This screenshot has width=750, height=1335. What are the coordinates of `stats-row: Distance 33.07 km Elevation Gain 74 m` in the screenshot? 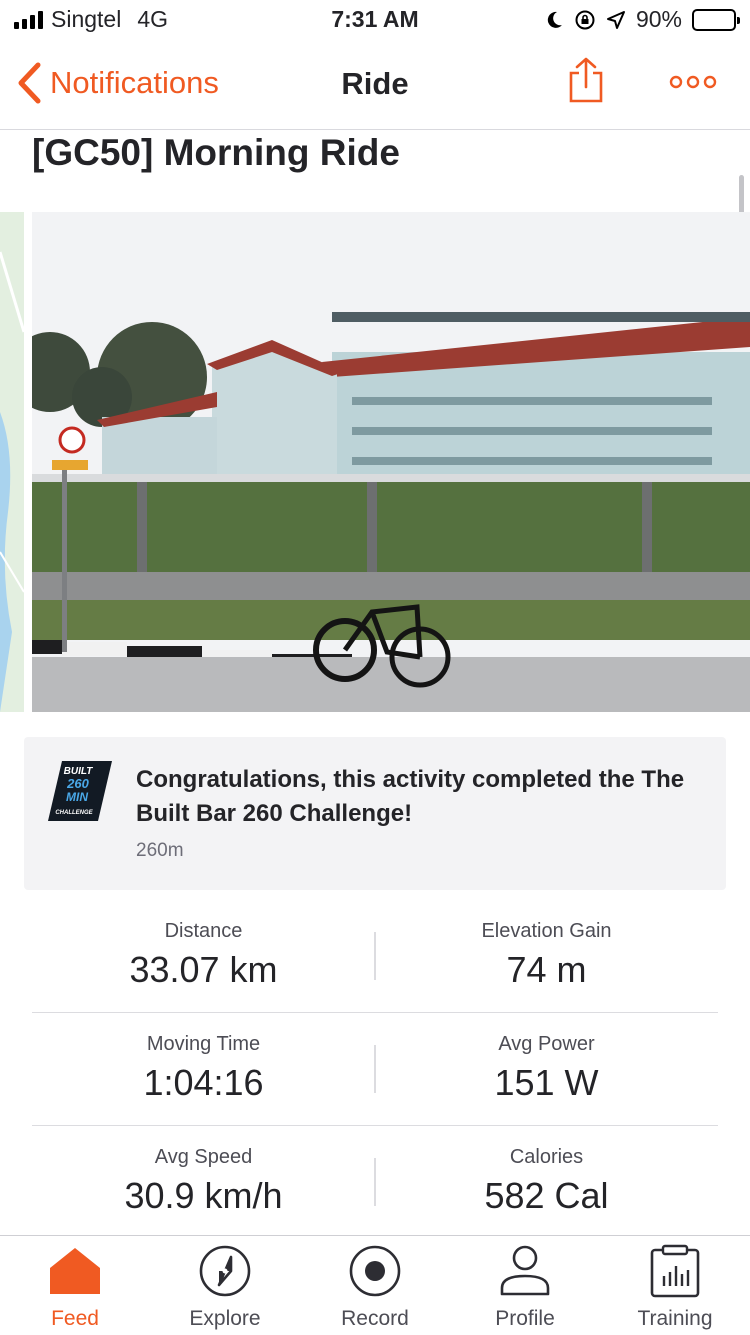 It's located at (375, 956).